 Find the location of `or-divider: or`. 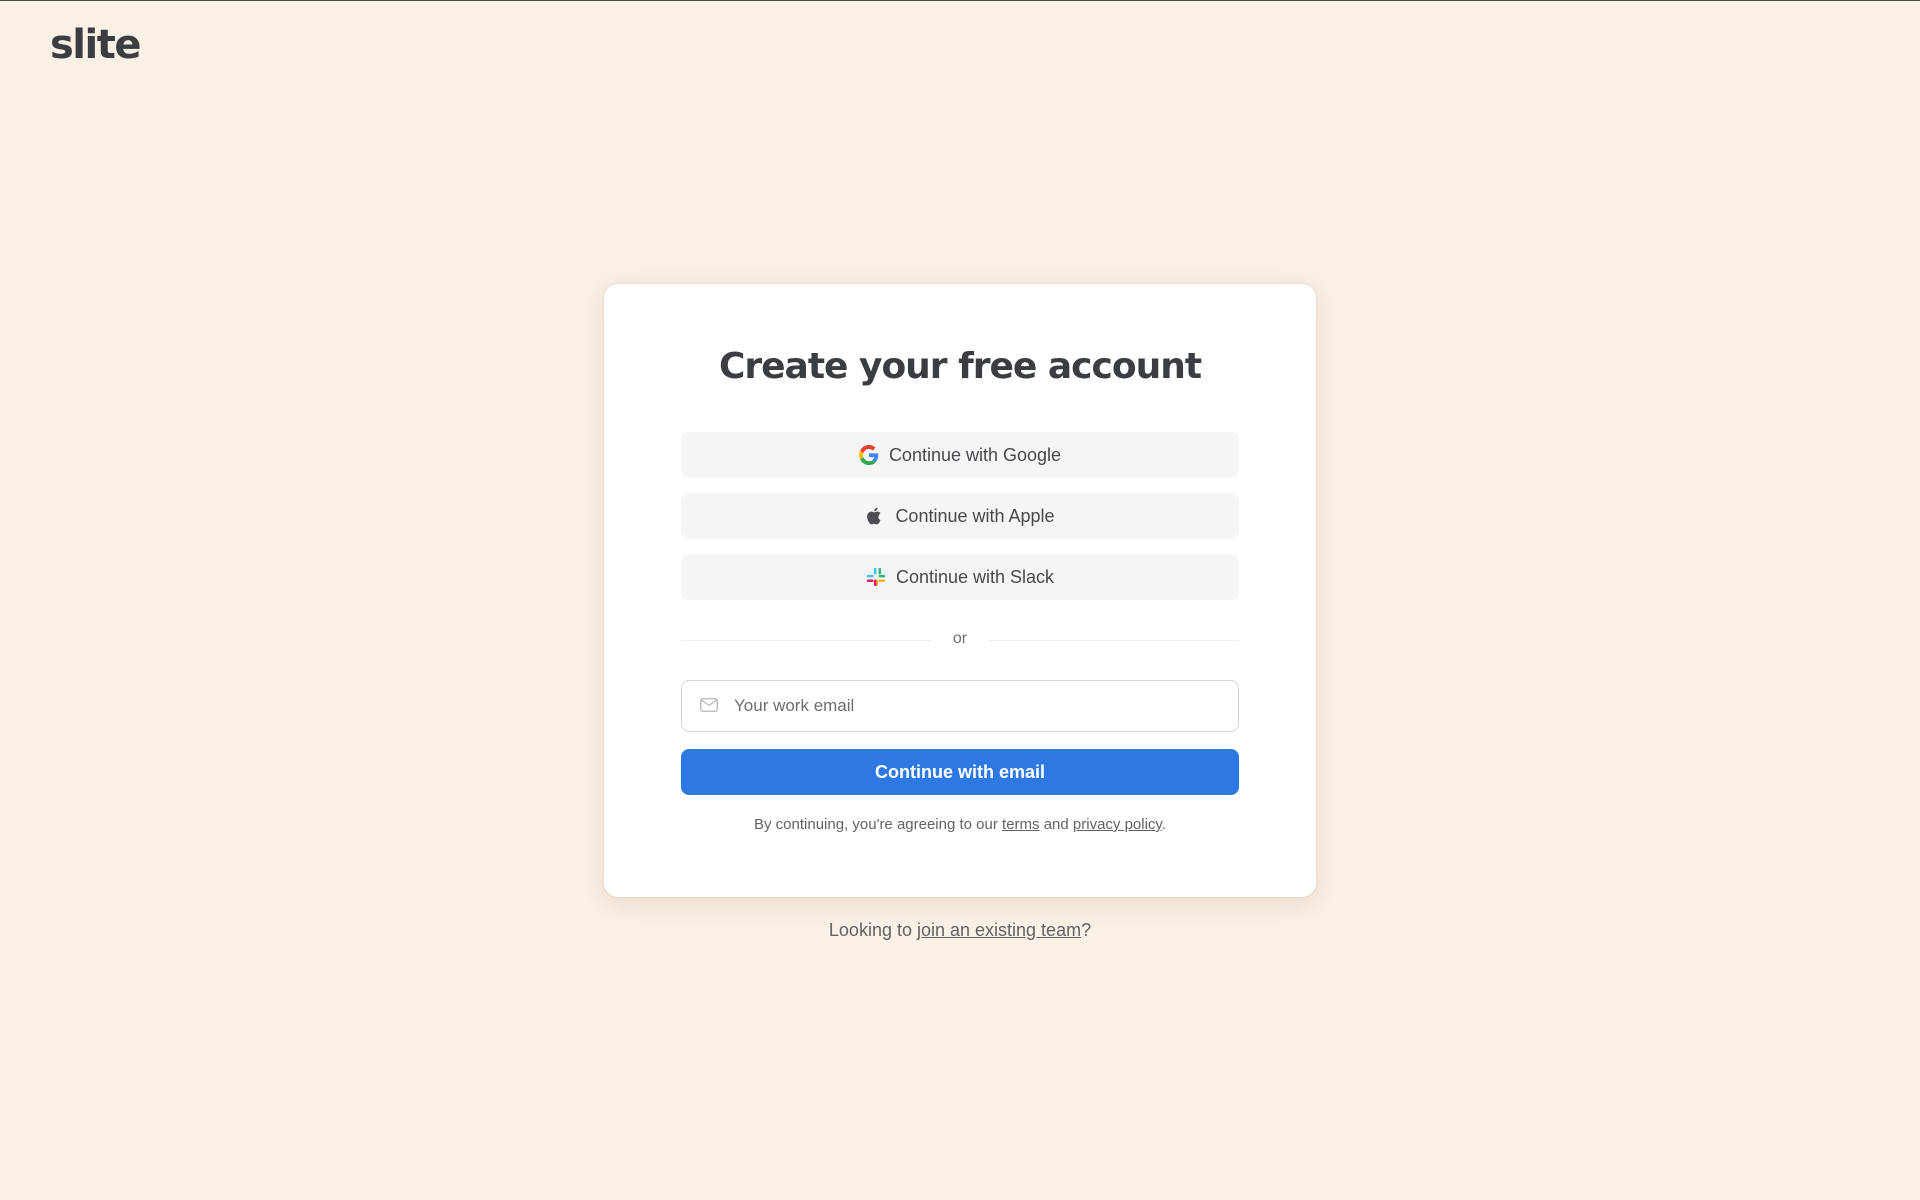

or-divider: or is located at coordinates (960, 640).